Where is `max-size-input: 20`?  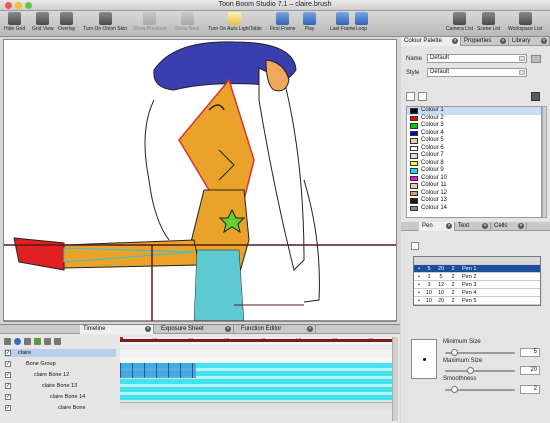 max-size-input: 20 is located at coordinates (530, 370).